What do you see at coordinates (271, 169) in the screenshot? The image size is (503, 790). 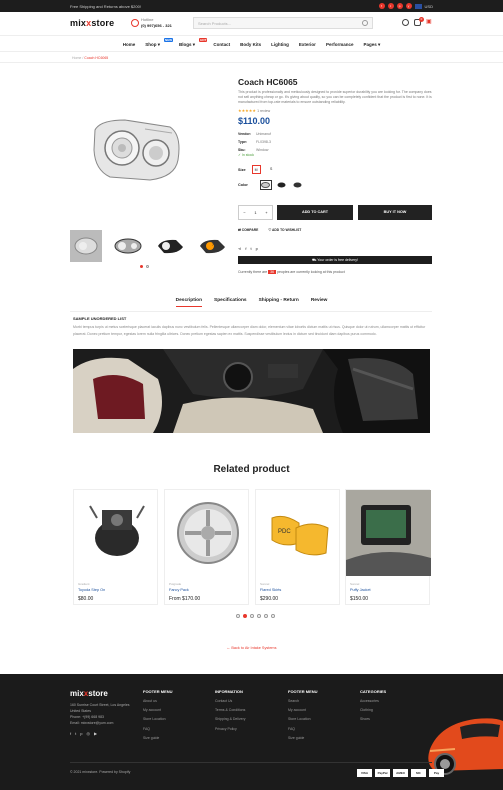 I see `size-option: S` at bounding box center [271, 169].